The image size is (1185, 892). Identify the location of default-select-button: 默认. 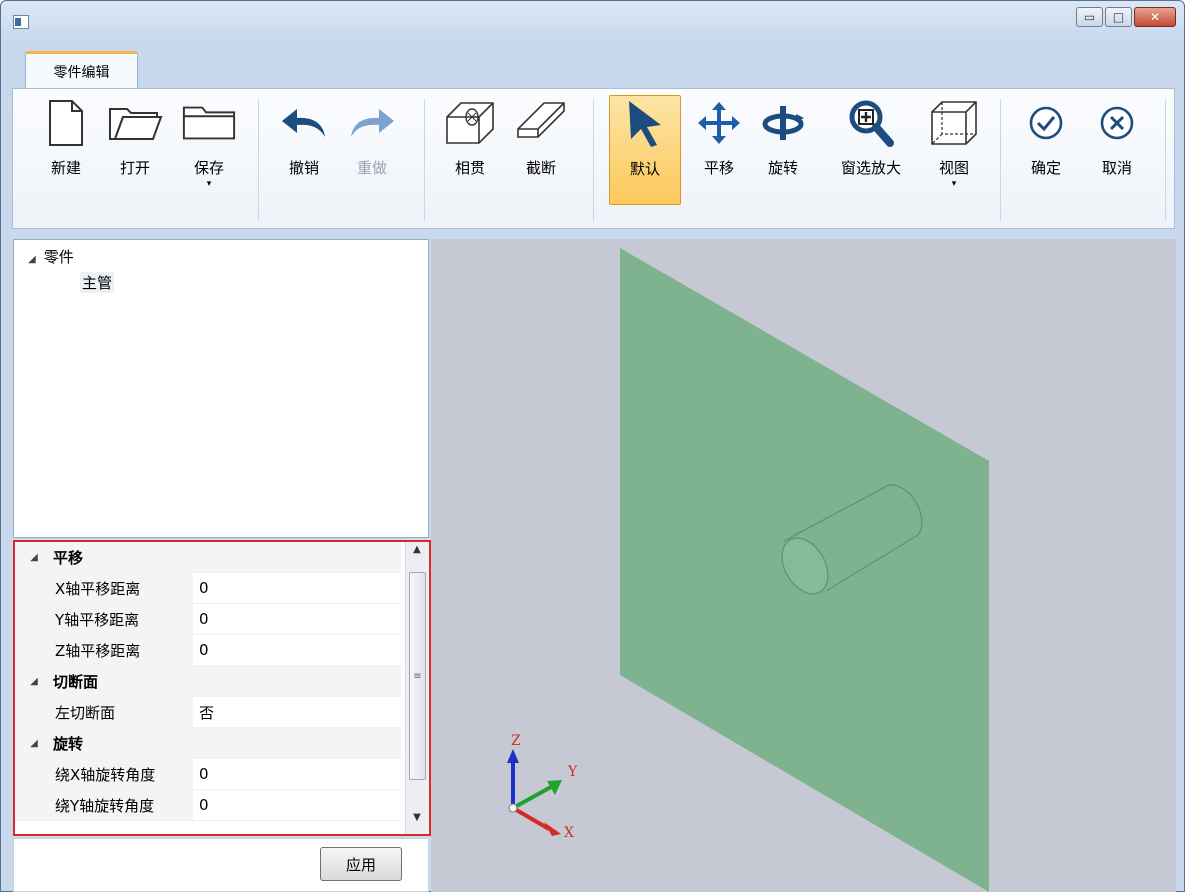
(645, 150).